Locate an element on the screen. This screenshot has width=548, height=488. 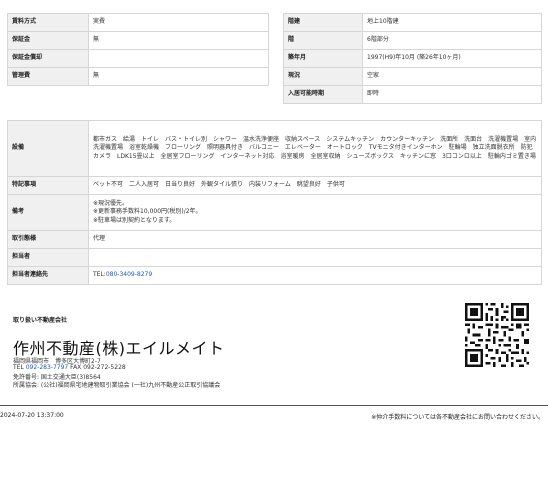
footer-divider is located at coordinates (274, 405).